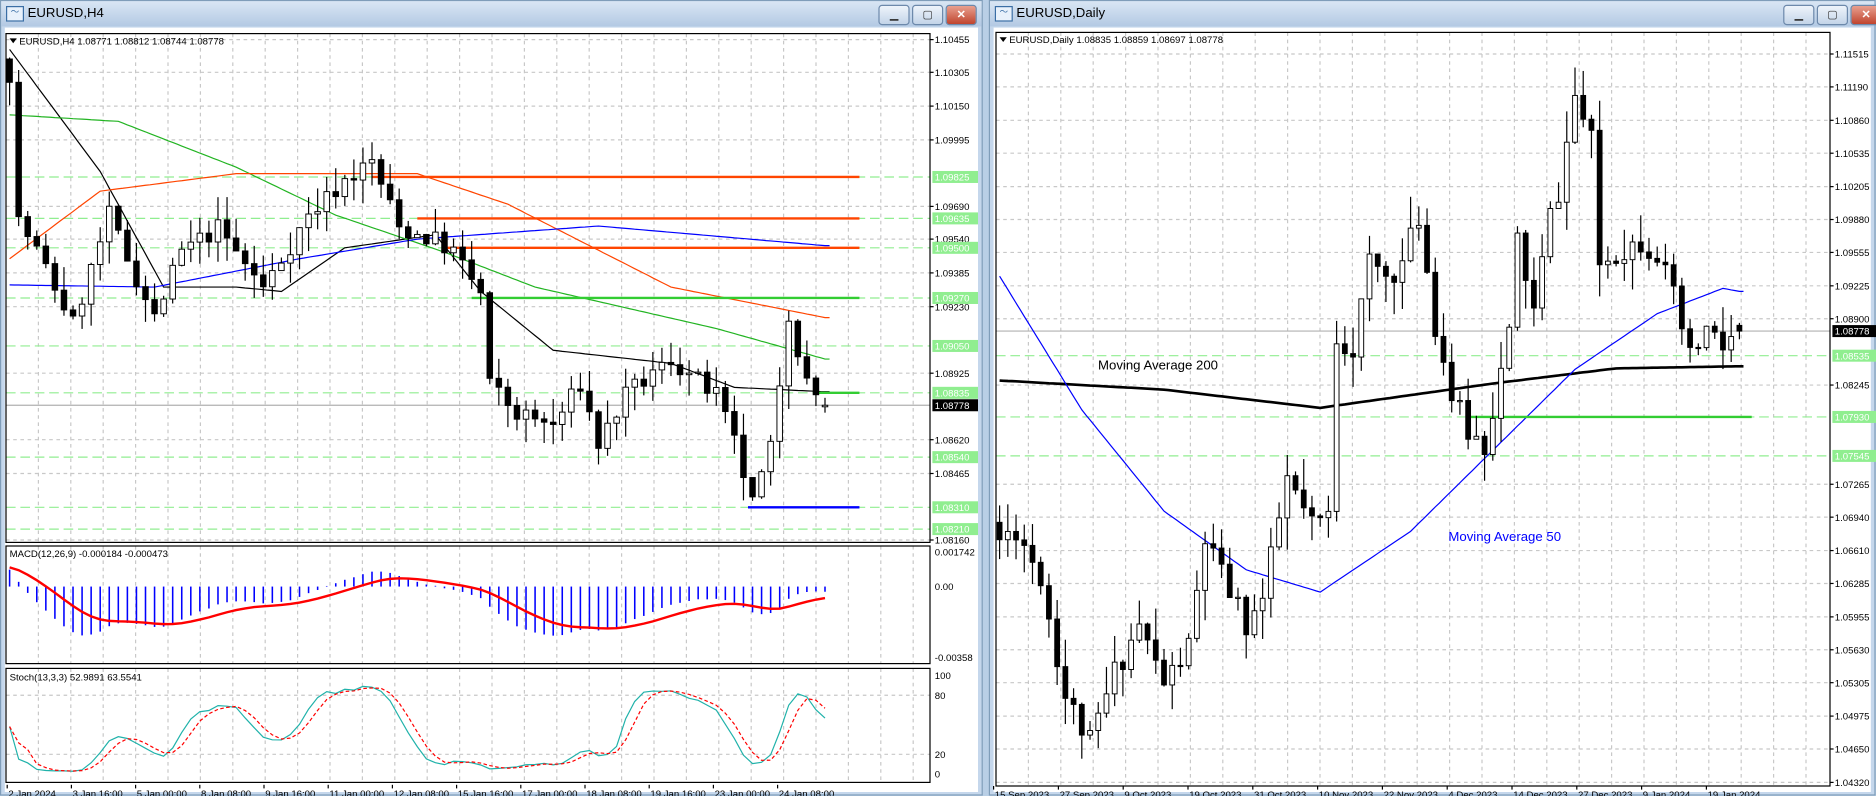 This screenshot has width=1876, height=796. What do you see at coordinates (549, 792) in the screenshot?
I see `time-axis-label: 17 Jan 00:00` at bounding box center [549, 792].